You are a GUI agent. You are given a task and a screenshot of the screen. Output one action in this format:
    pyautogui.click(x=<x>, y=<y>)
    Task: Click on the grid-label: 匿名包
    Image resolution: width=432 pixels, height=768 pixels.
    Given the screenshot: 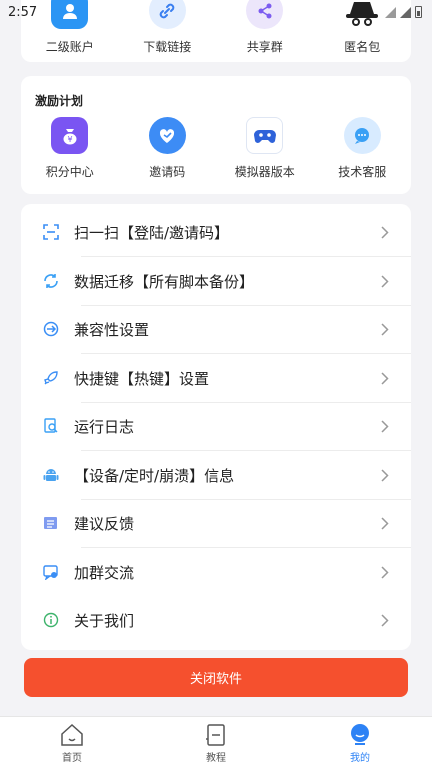 What is the action you would take?
    pyautogui.click(x=362, y=47)
    